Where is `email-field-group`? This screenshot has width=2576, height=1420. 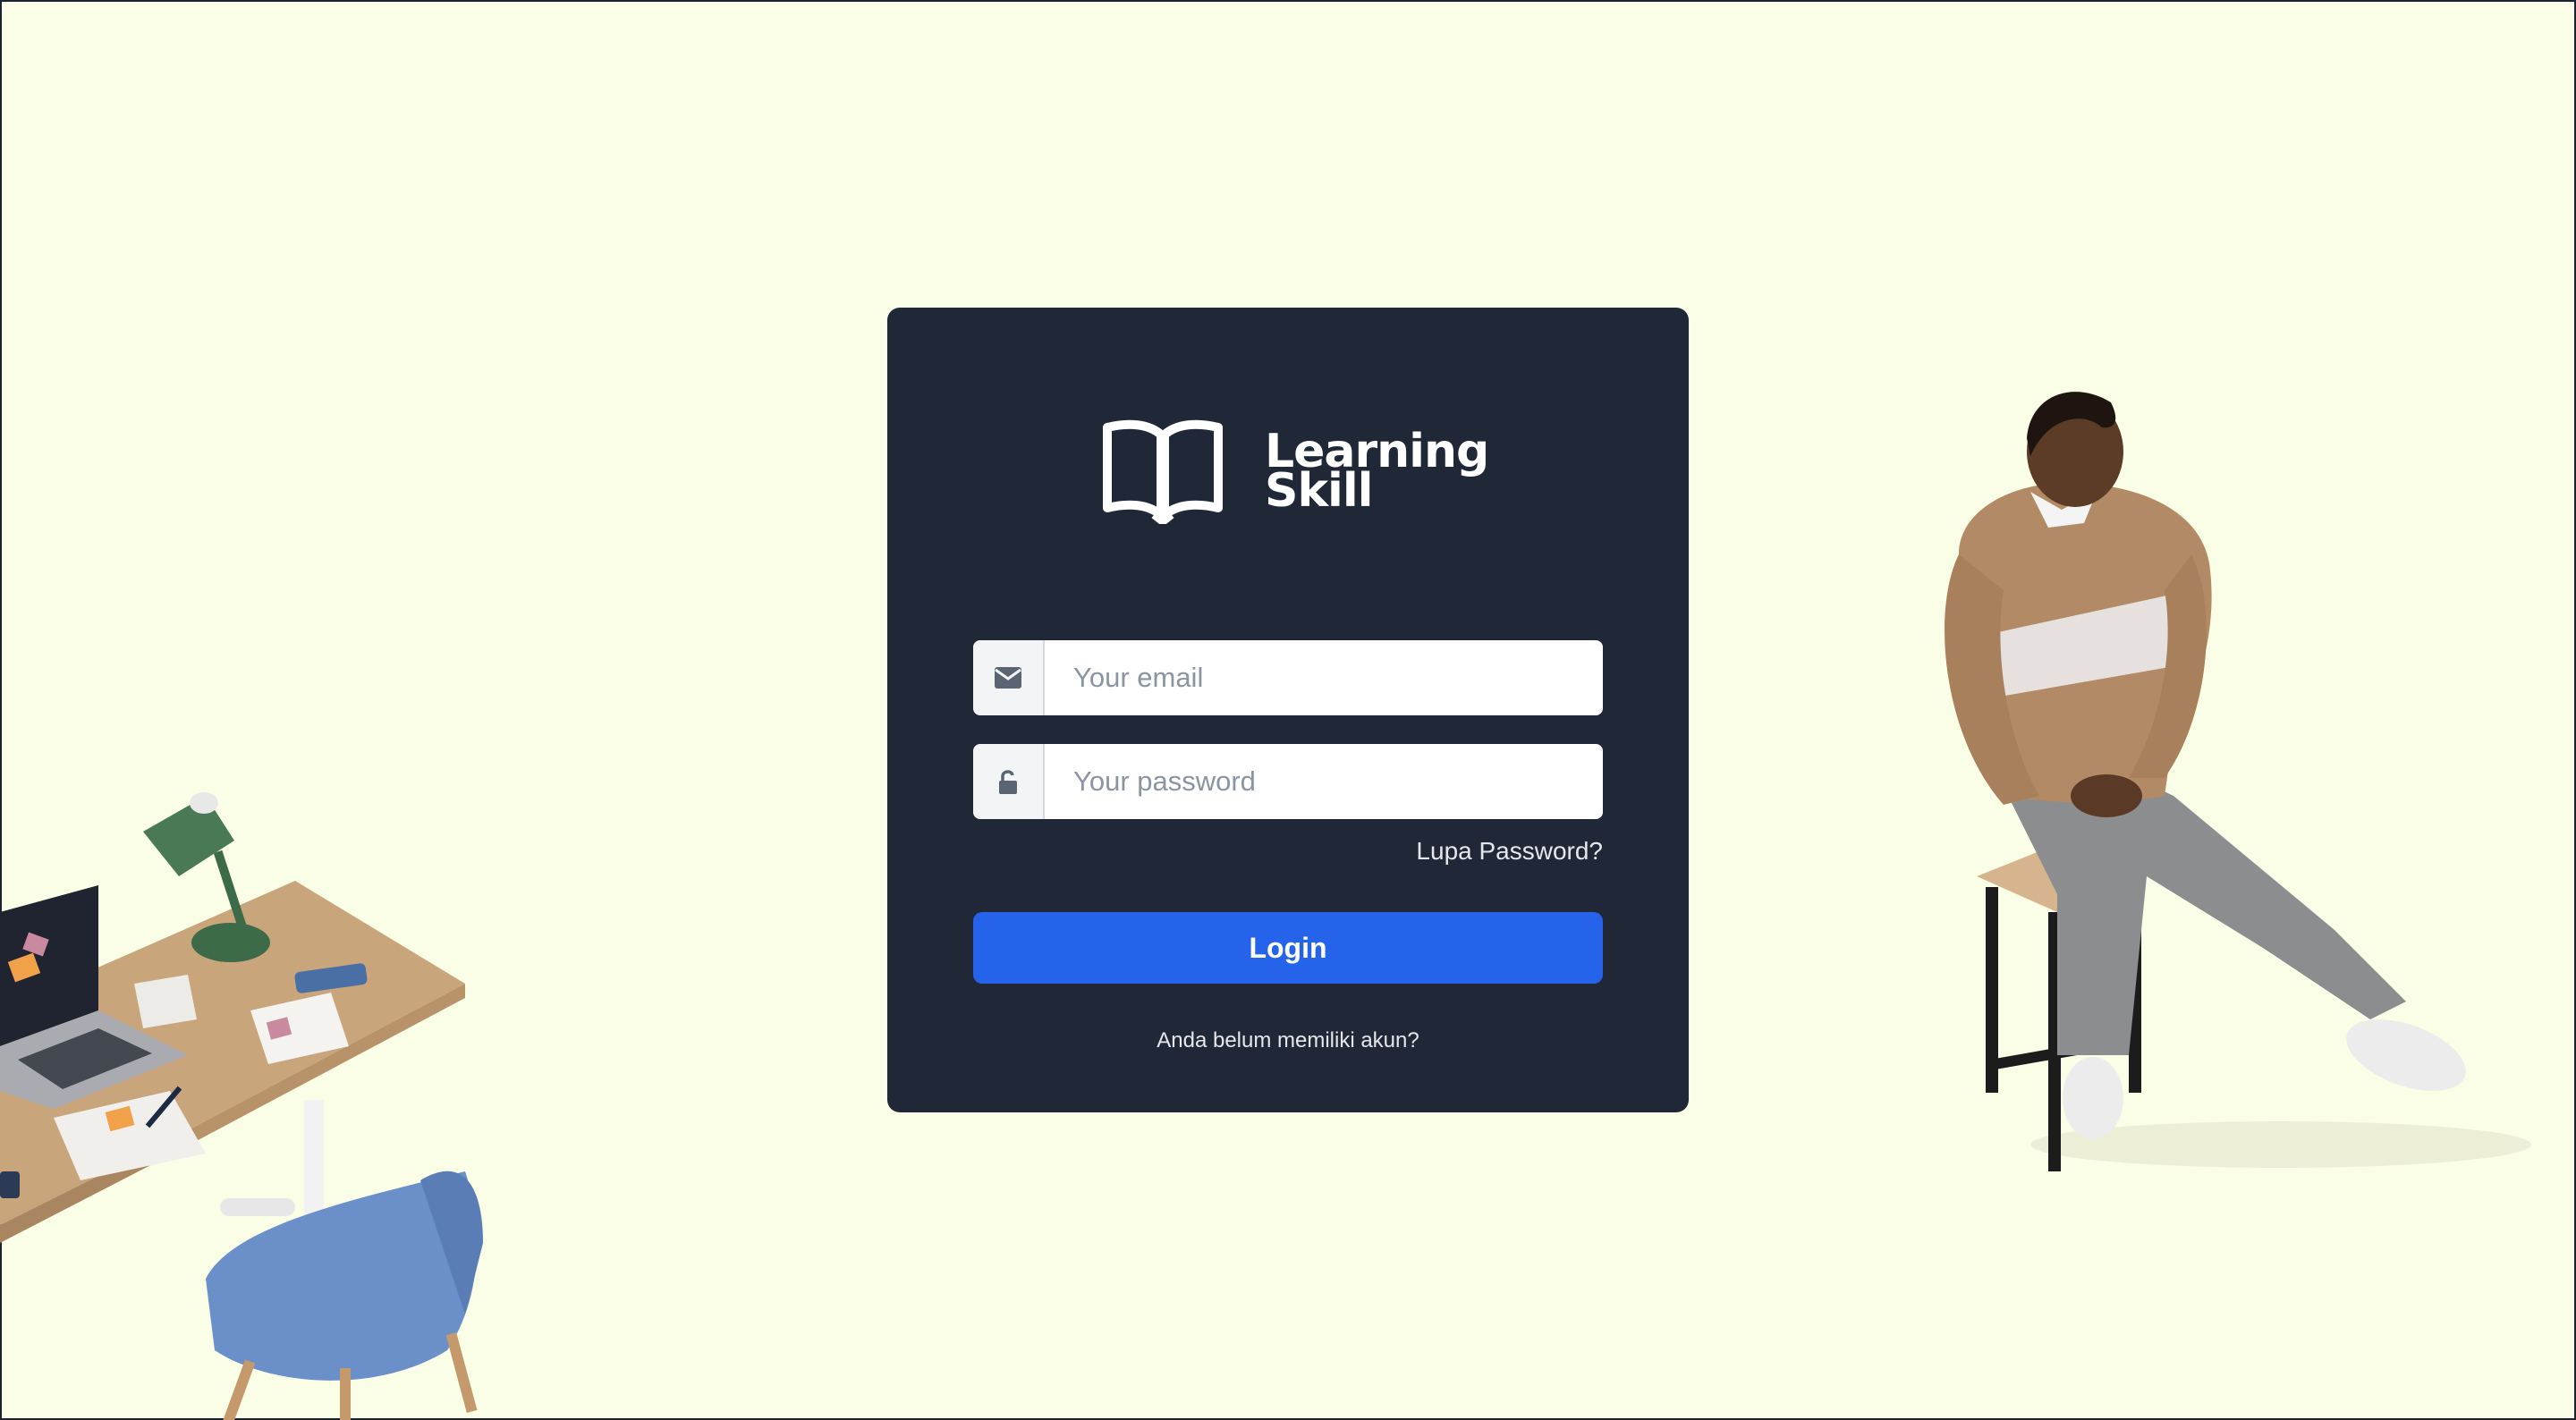
email-field-group is located at coordinates (1288, 677).